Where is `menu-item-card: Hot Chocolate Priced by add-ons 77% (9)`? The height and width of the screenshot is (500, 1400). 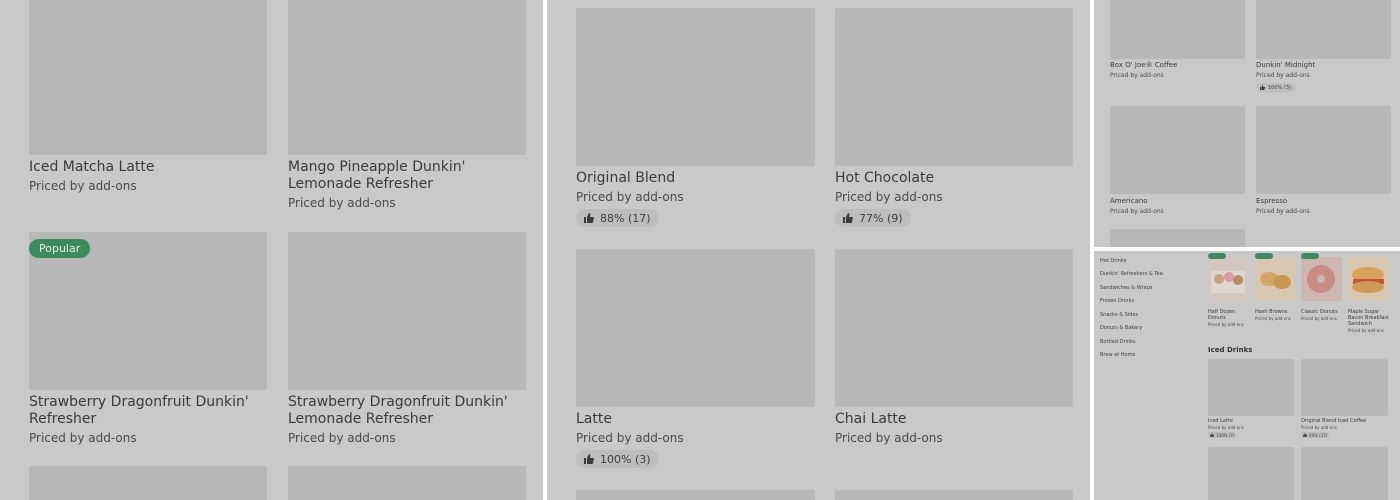
menu-item-card: Hot Chocolate Priced by add-ons 77% (9) is located at coordinates (954, 120).